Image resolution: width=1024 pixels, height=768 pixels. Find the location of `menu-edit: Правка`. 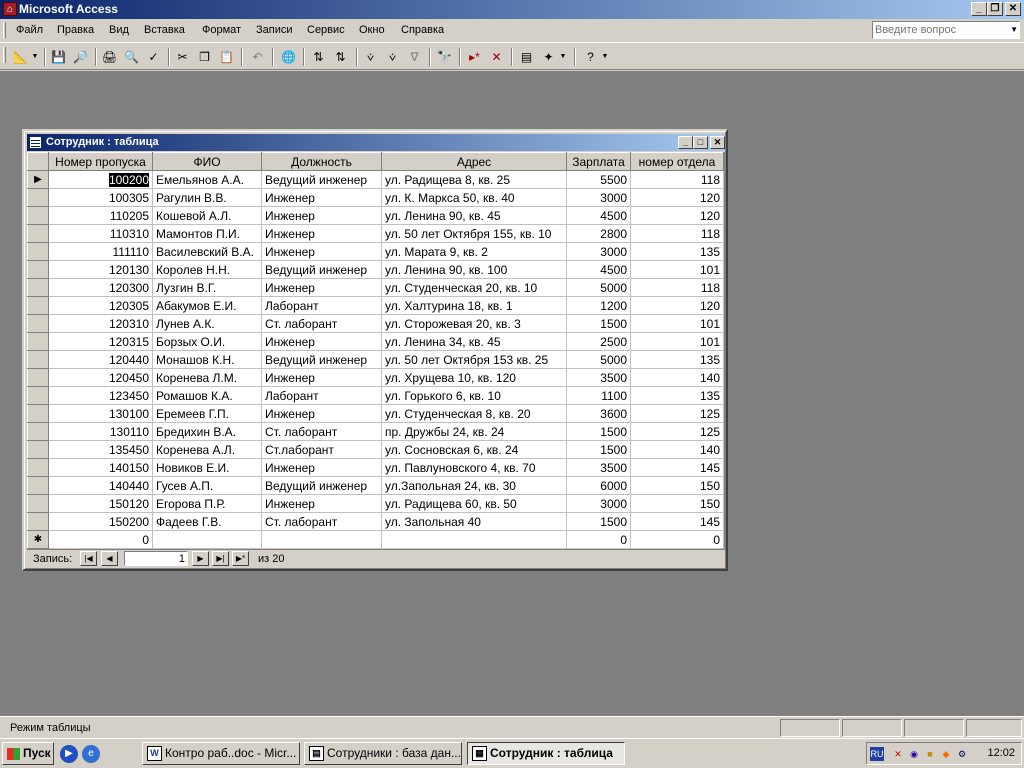

menu-edit: Правка is located at coordinates (75, 30).